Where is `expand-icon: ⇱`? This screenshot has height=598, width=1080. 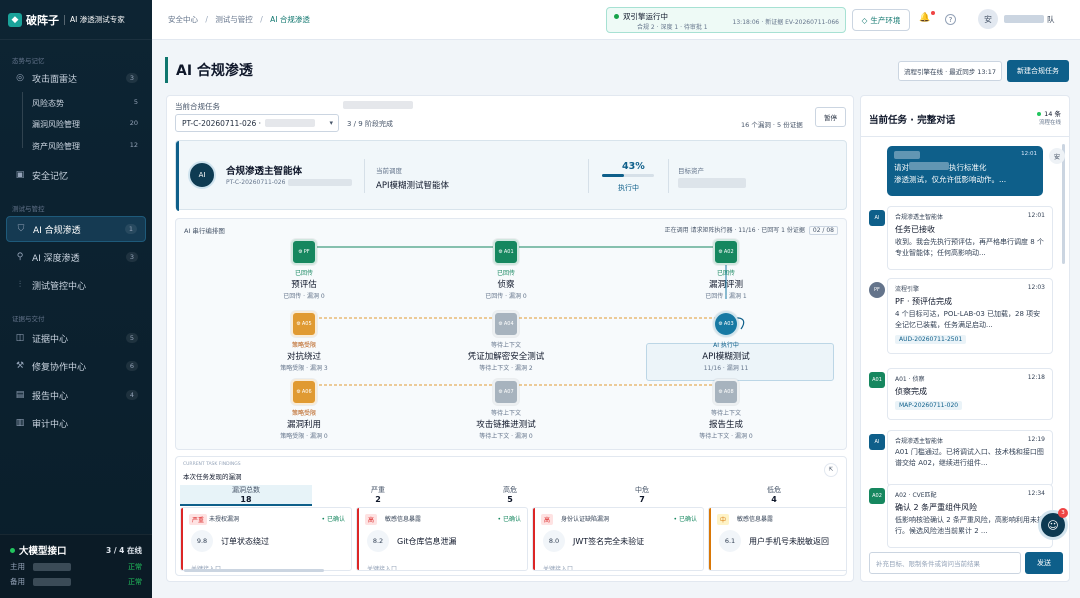 expand-icon: ⇱ is located at coordinates (831, 470).